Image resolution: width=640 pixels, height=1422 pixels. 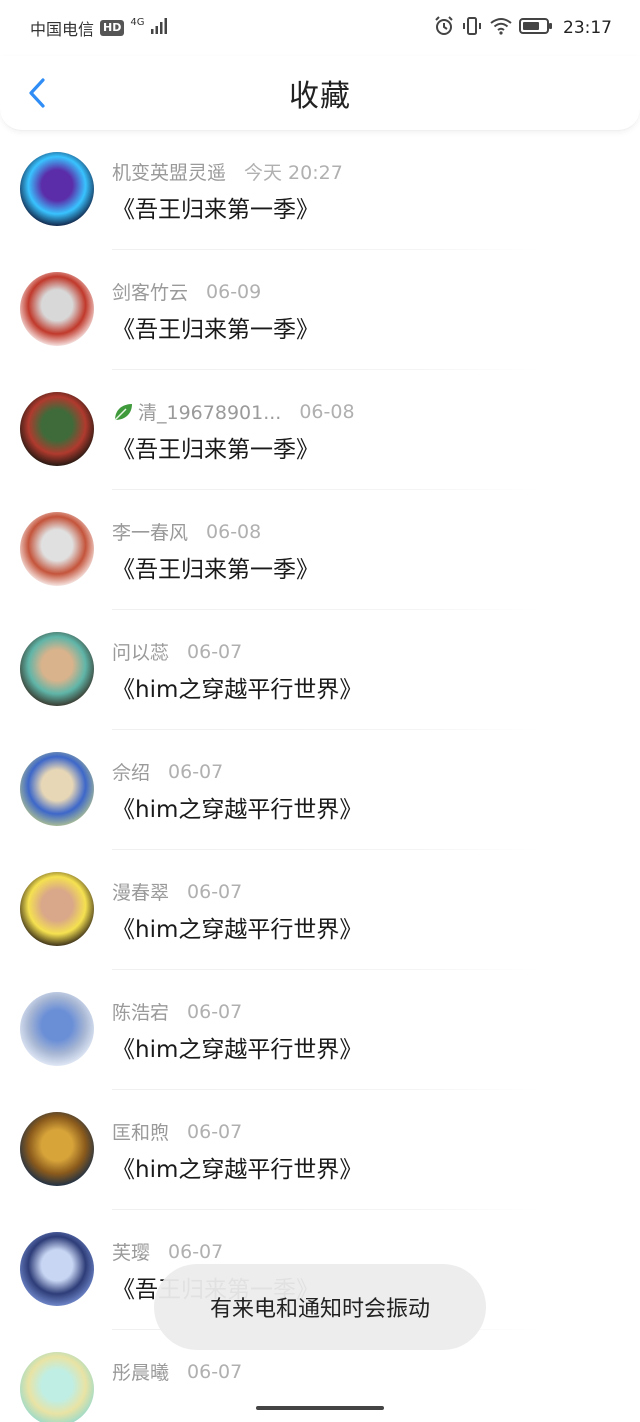 What do you see at coordinates (536, 28) in the screenshot?
I see `battery-icon` at bounding box center [536, 28].